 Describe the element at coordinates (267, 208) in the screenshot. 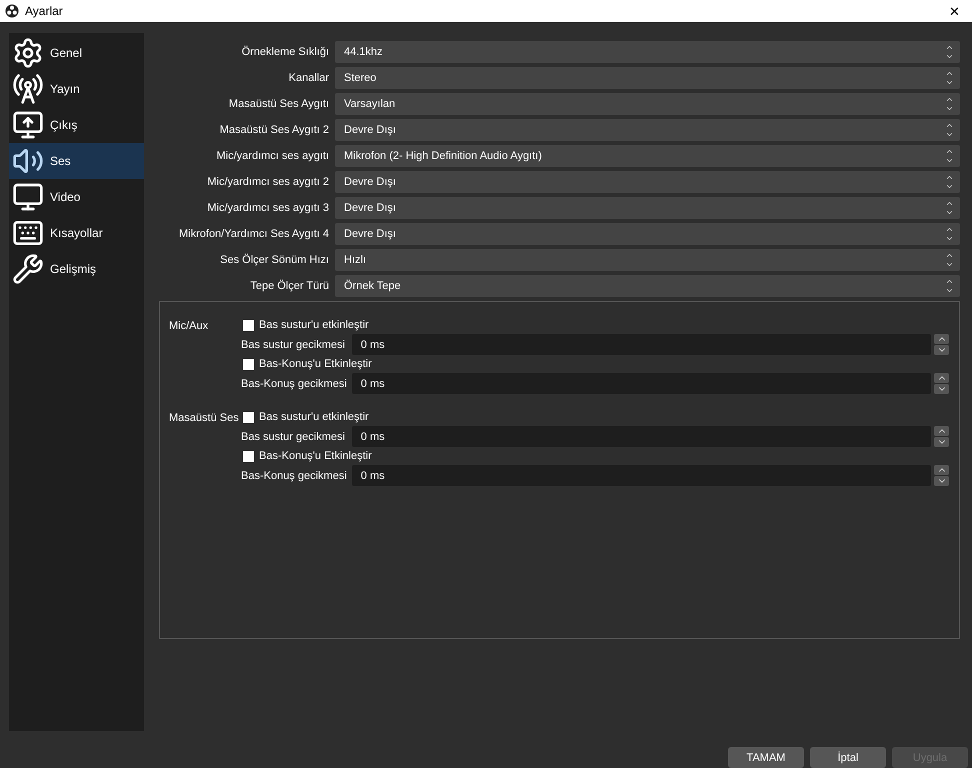

I see `field-label: Mic/yardımcı ses aygıtı 3` at that location.